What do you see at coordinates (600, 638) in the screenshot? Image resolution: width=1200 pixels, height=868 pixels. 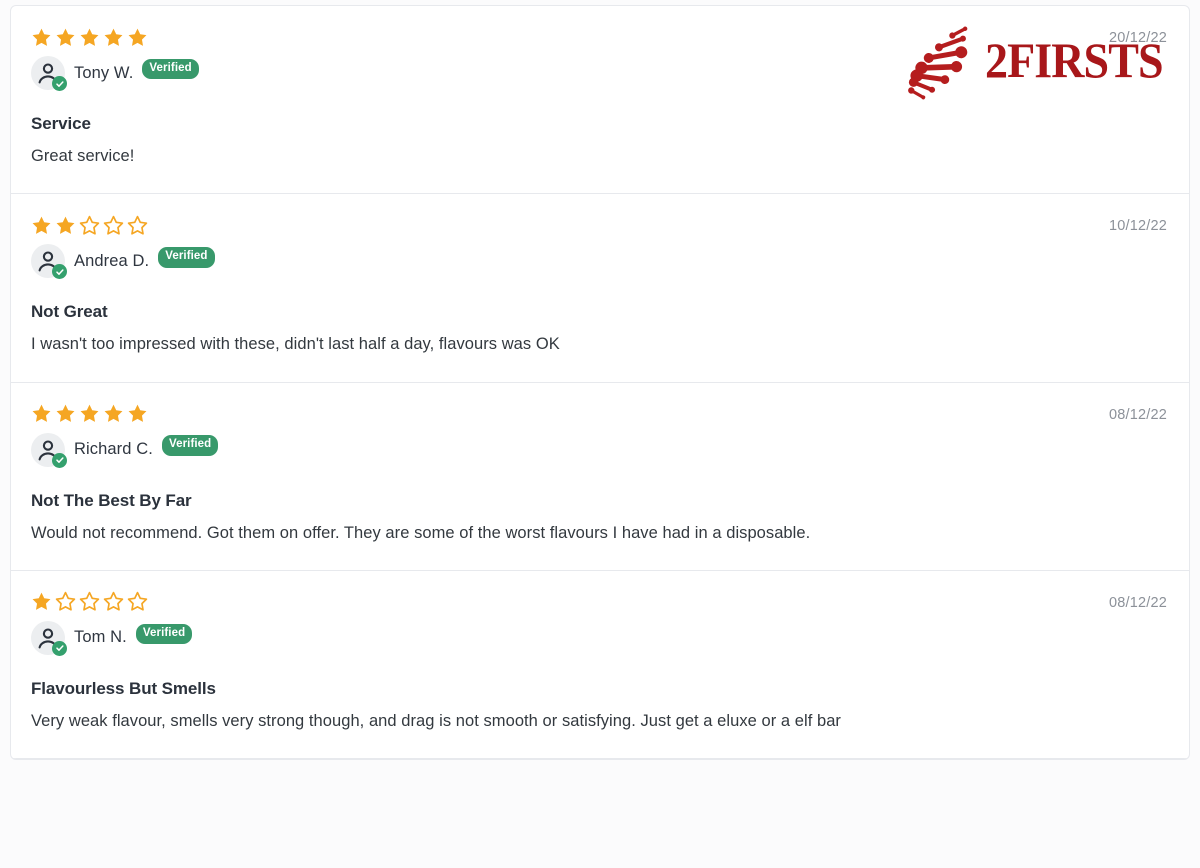 I see `reviewer-row: Tom N. Verified` at bounding box center [600, 638].